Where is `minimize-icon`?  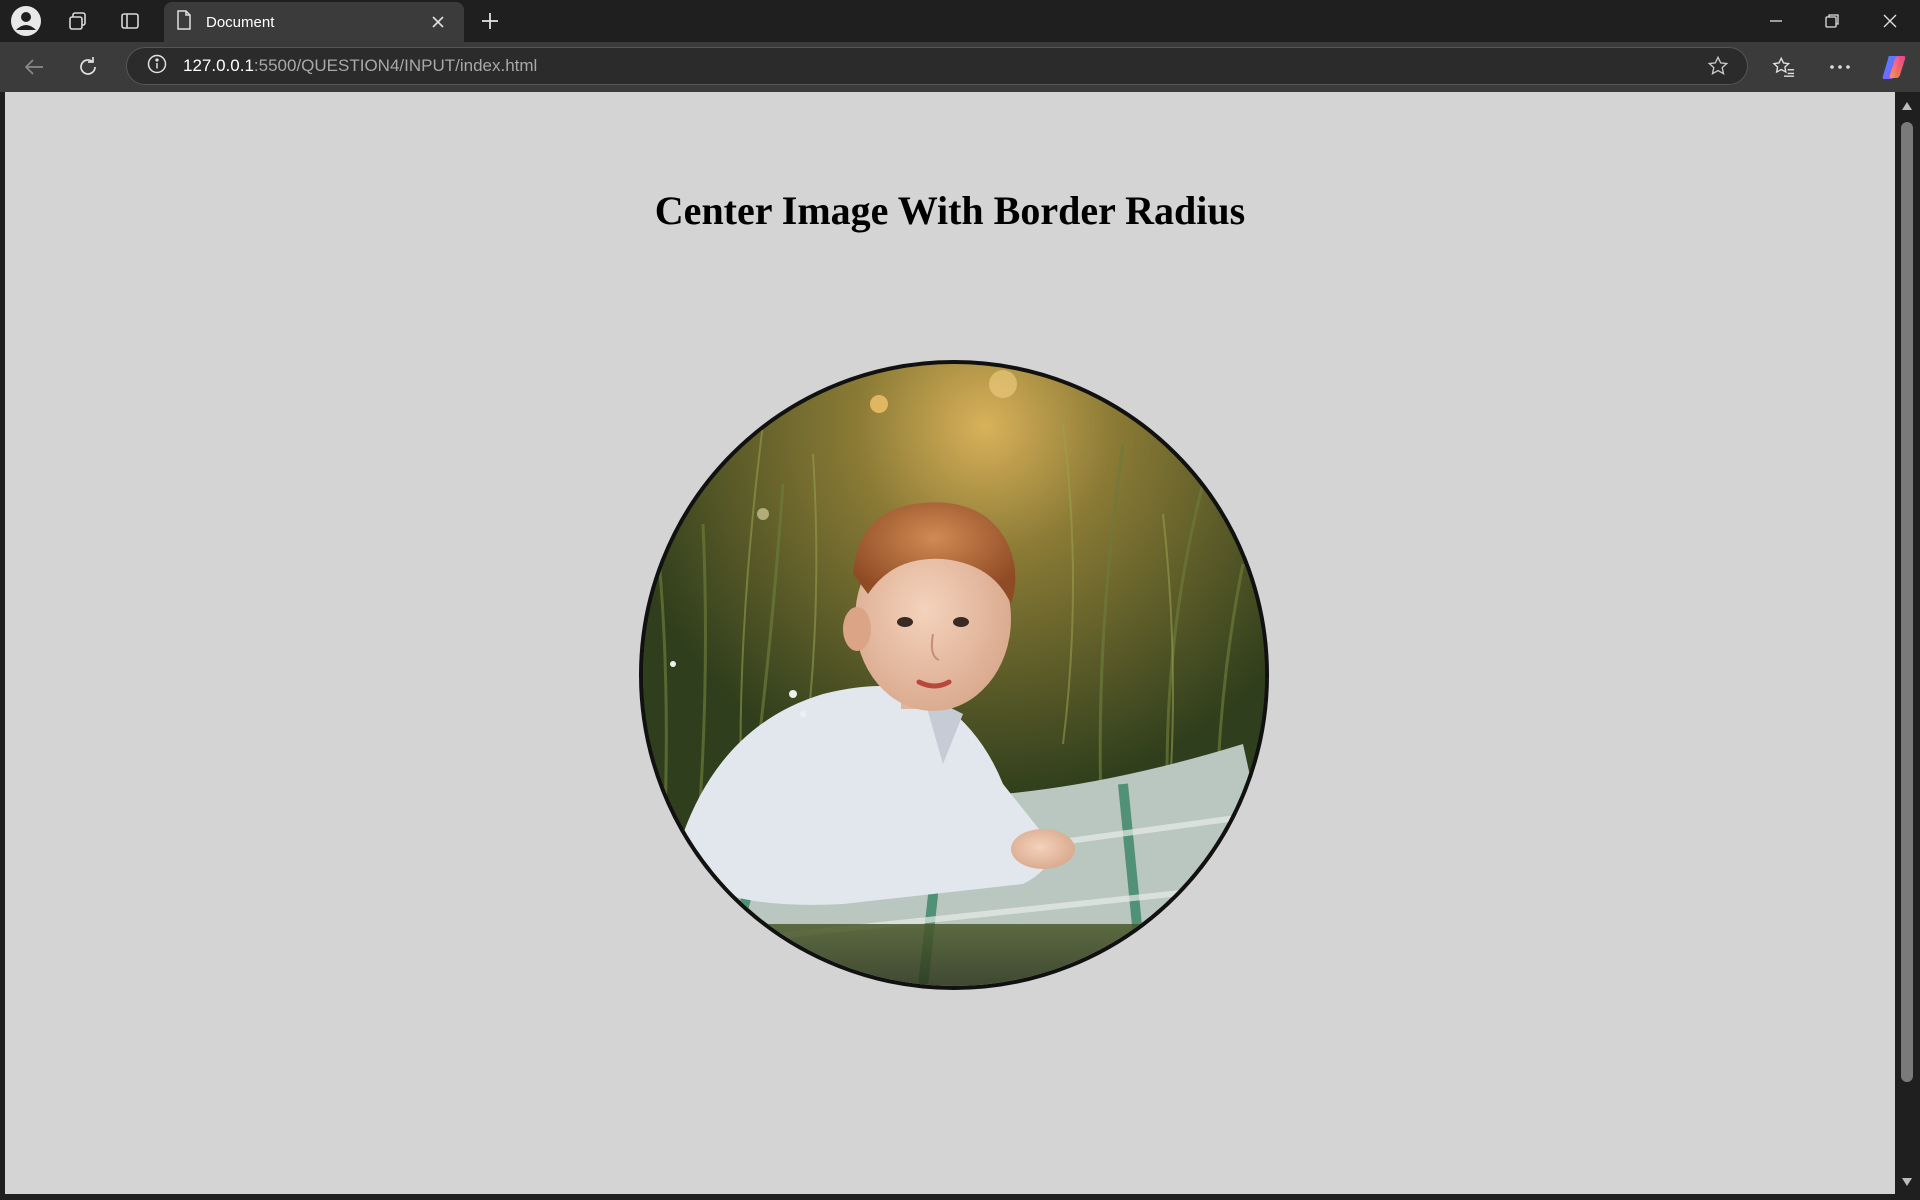 minimize-icon is located at coordinates (1776, 21).